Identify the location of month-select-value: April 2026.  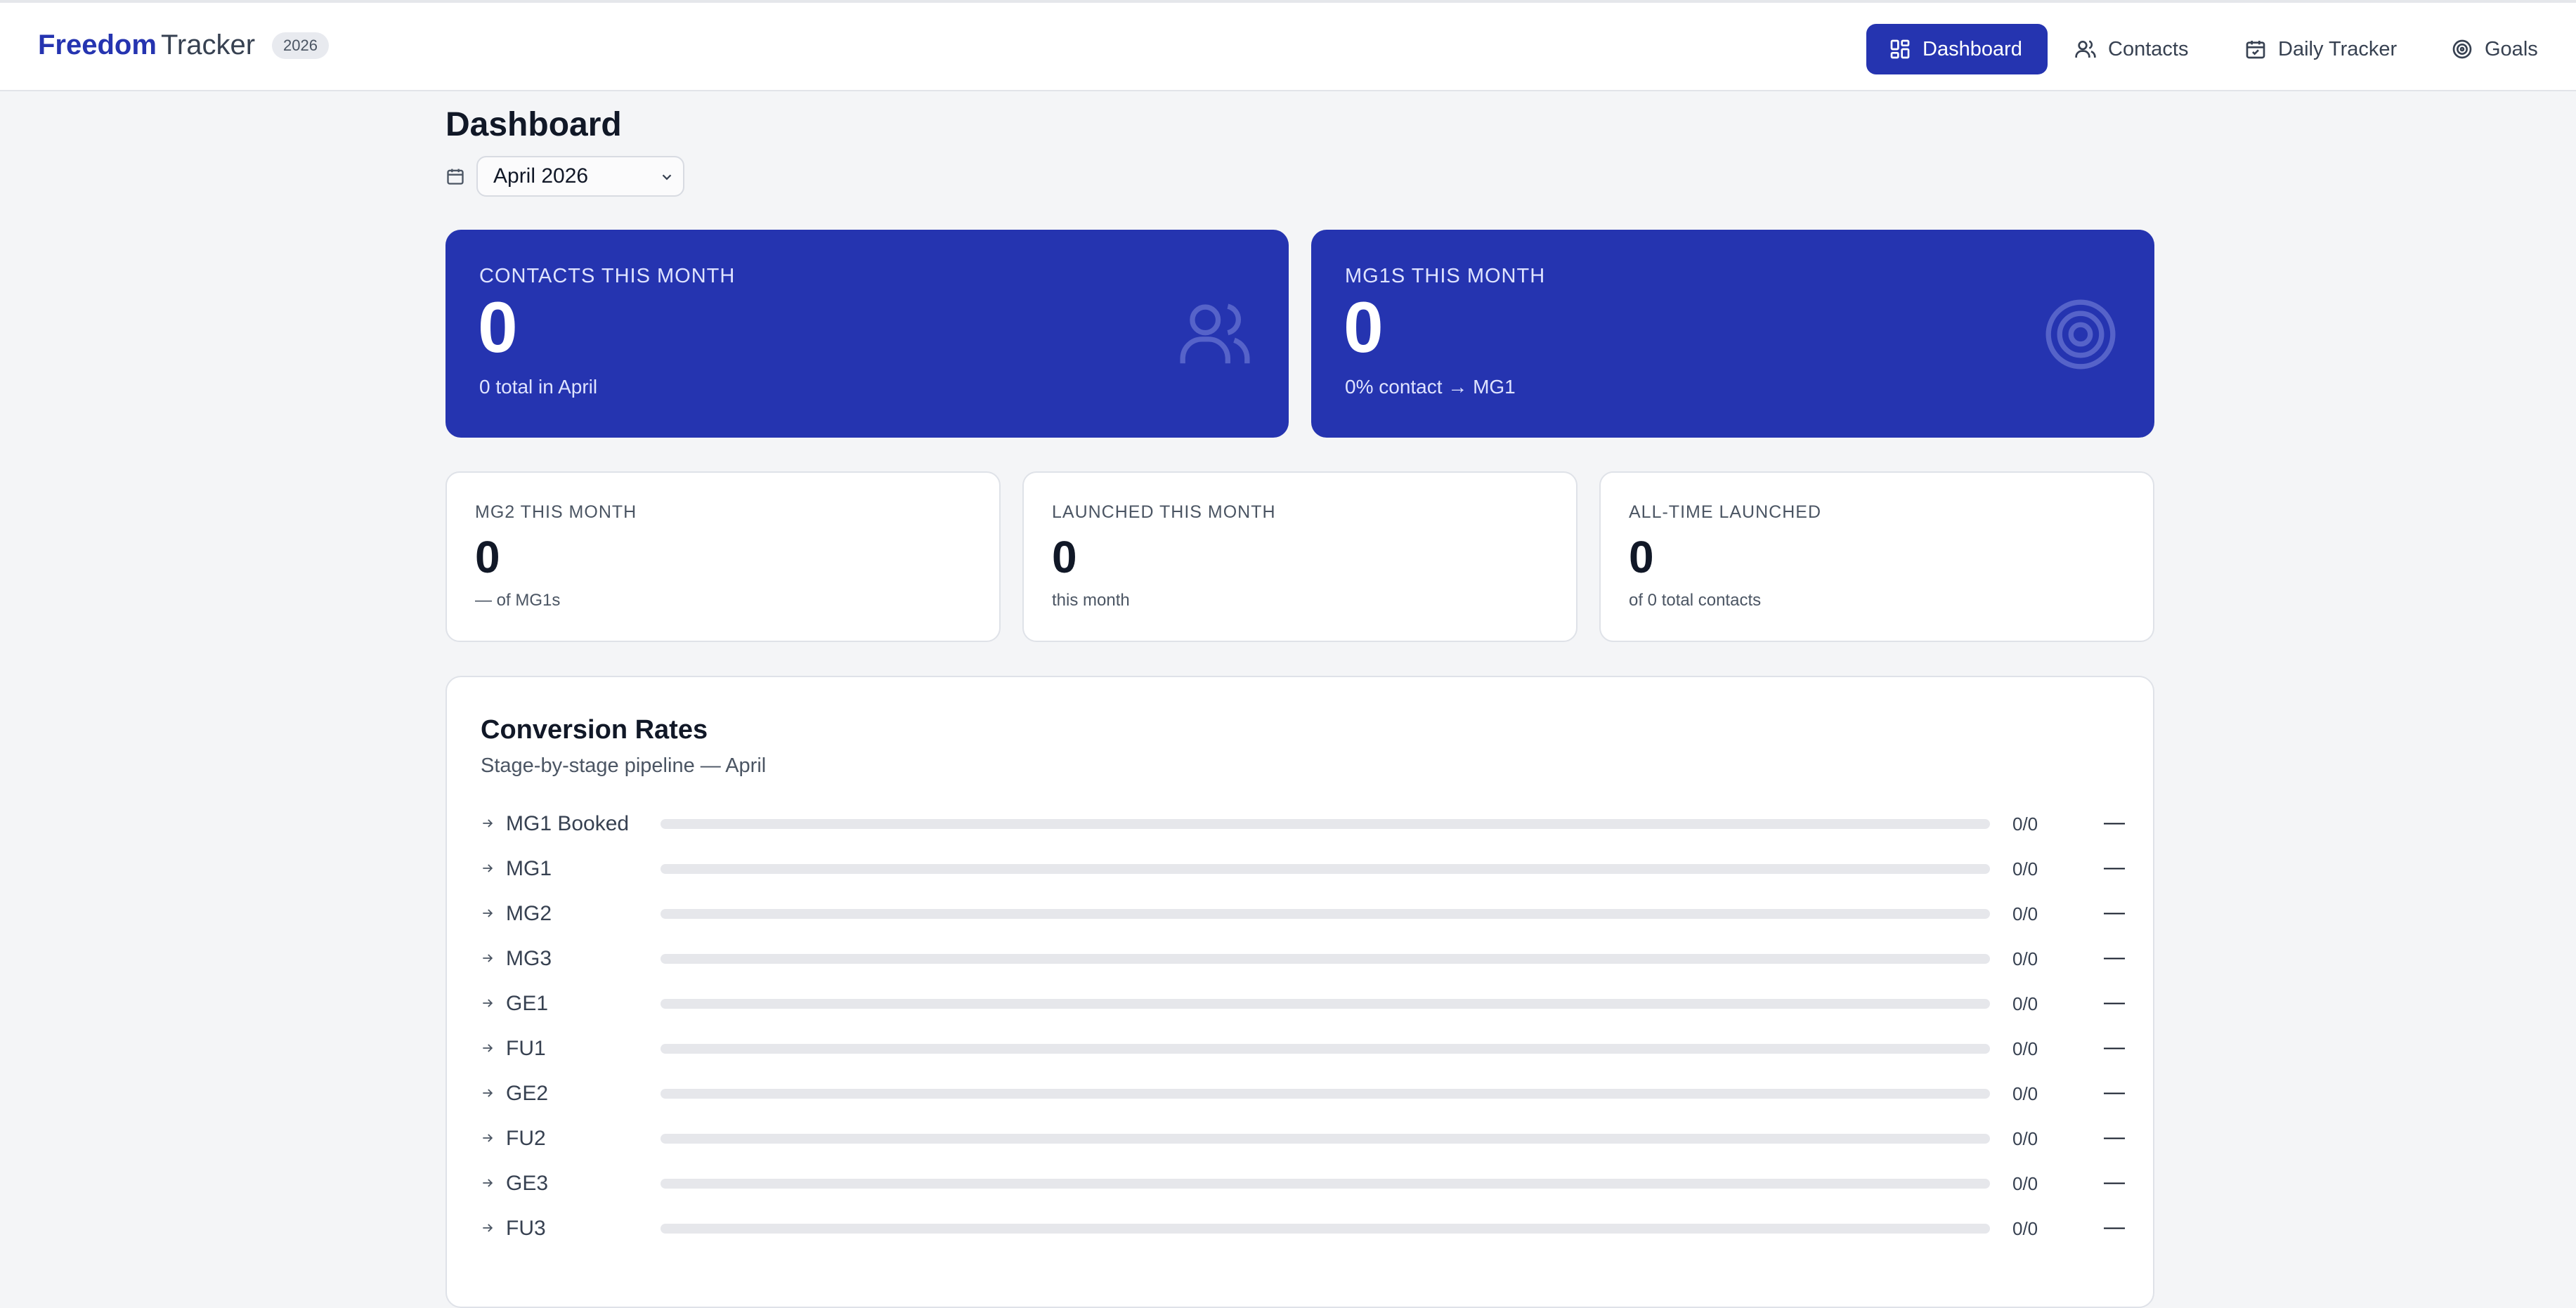
(541, 176).